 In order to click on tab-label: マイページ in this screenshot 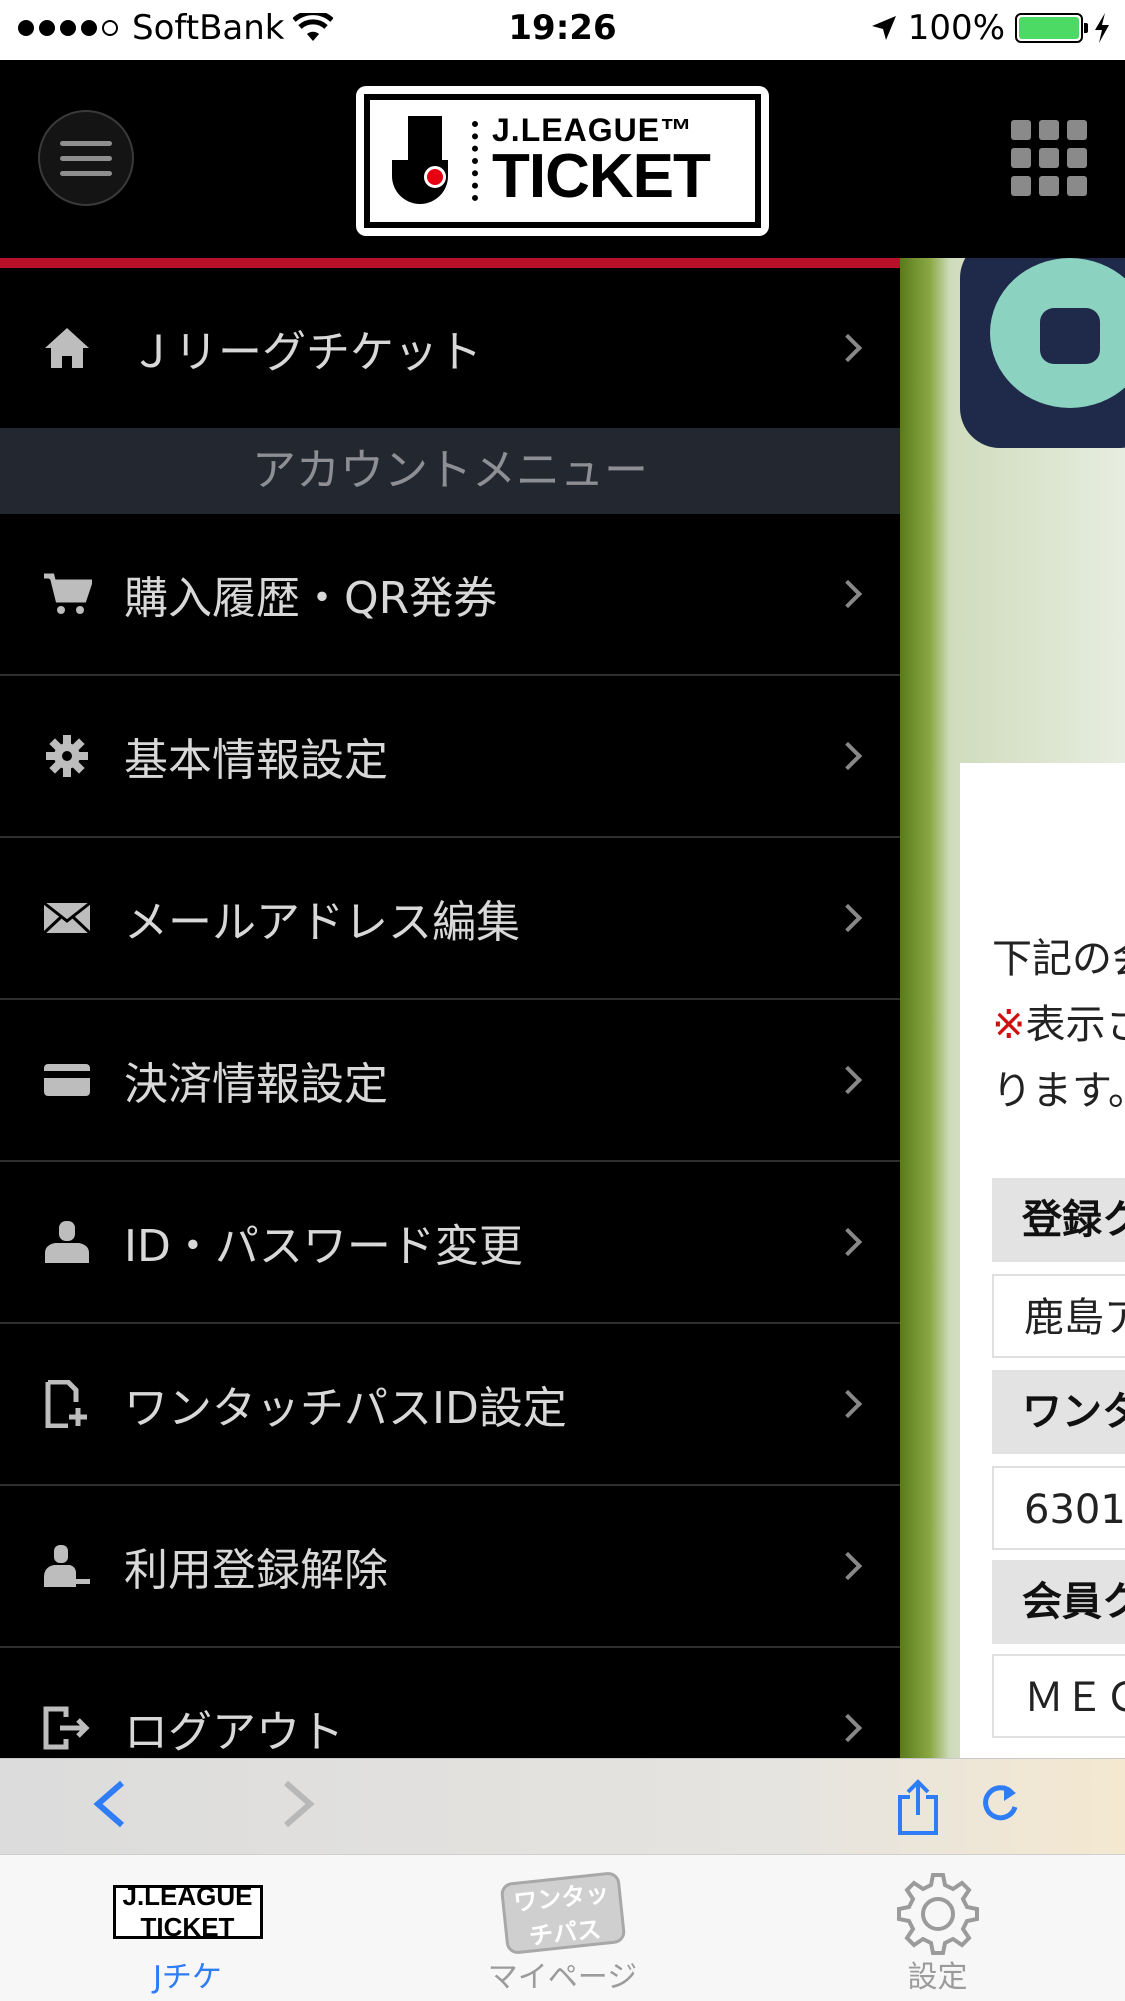, I will do `click(562, 1977)`.